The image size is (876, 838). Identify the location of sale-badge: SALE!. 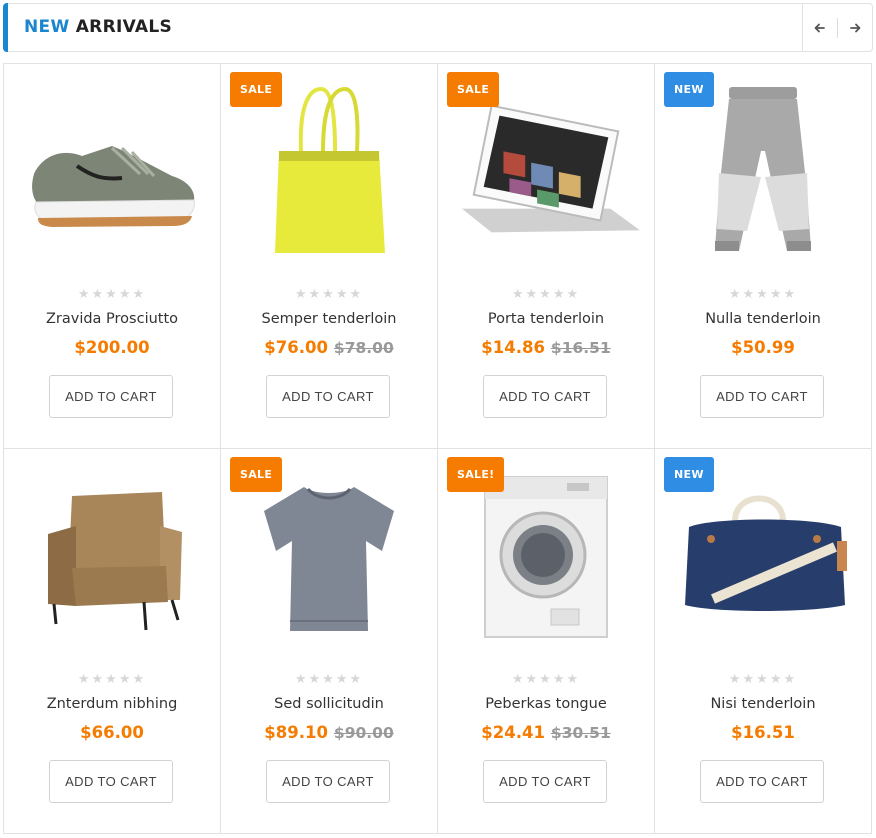
(476, 474).